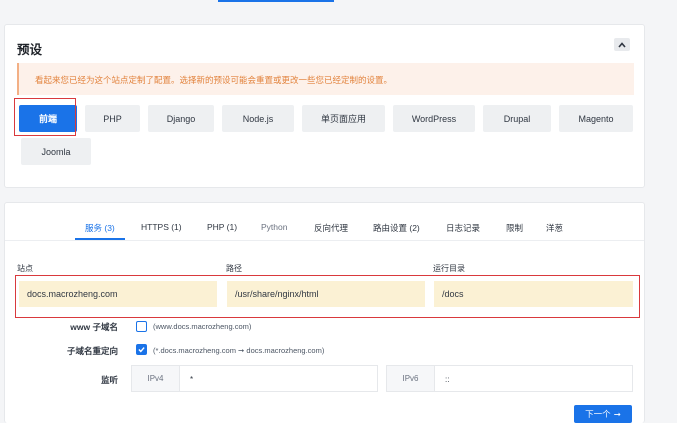  I want to click on tab-service: 服务 (3), so click(100, 231).